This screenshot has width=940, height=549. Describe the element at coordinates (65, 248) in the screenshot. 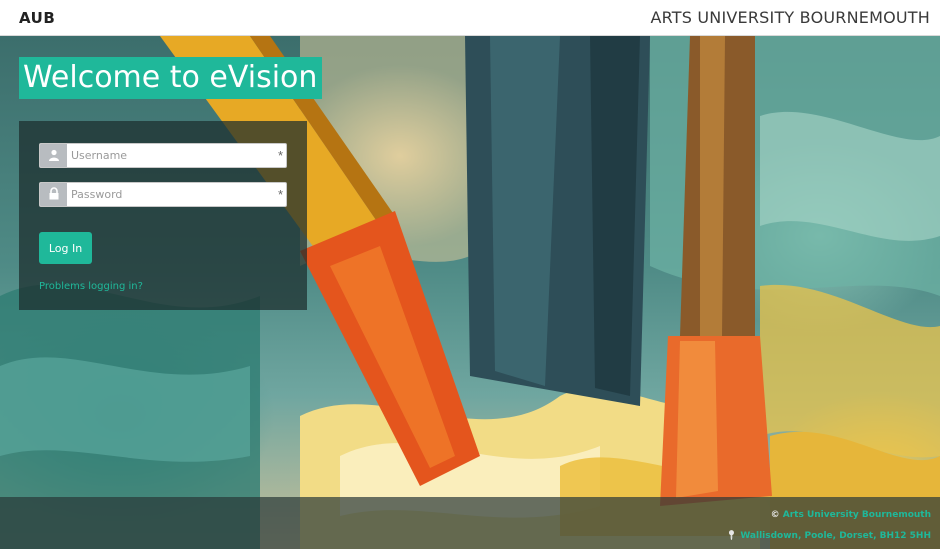

I see `login-button: Log In` at that location.